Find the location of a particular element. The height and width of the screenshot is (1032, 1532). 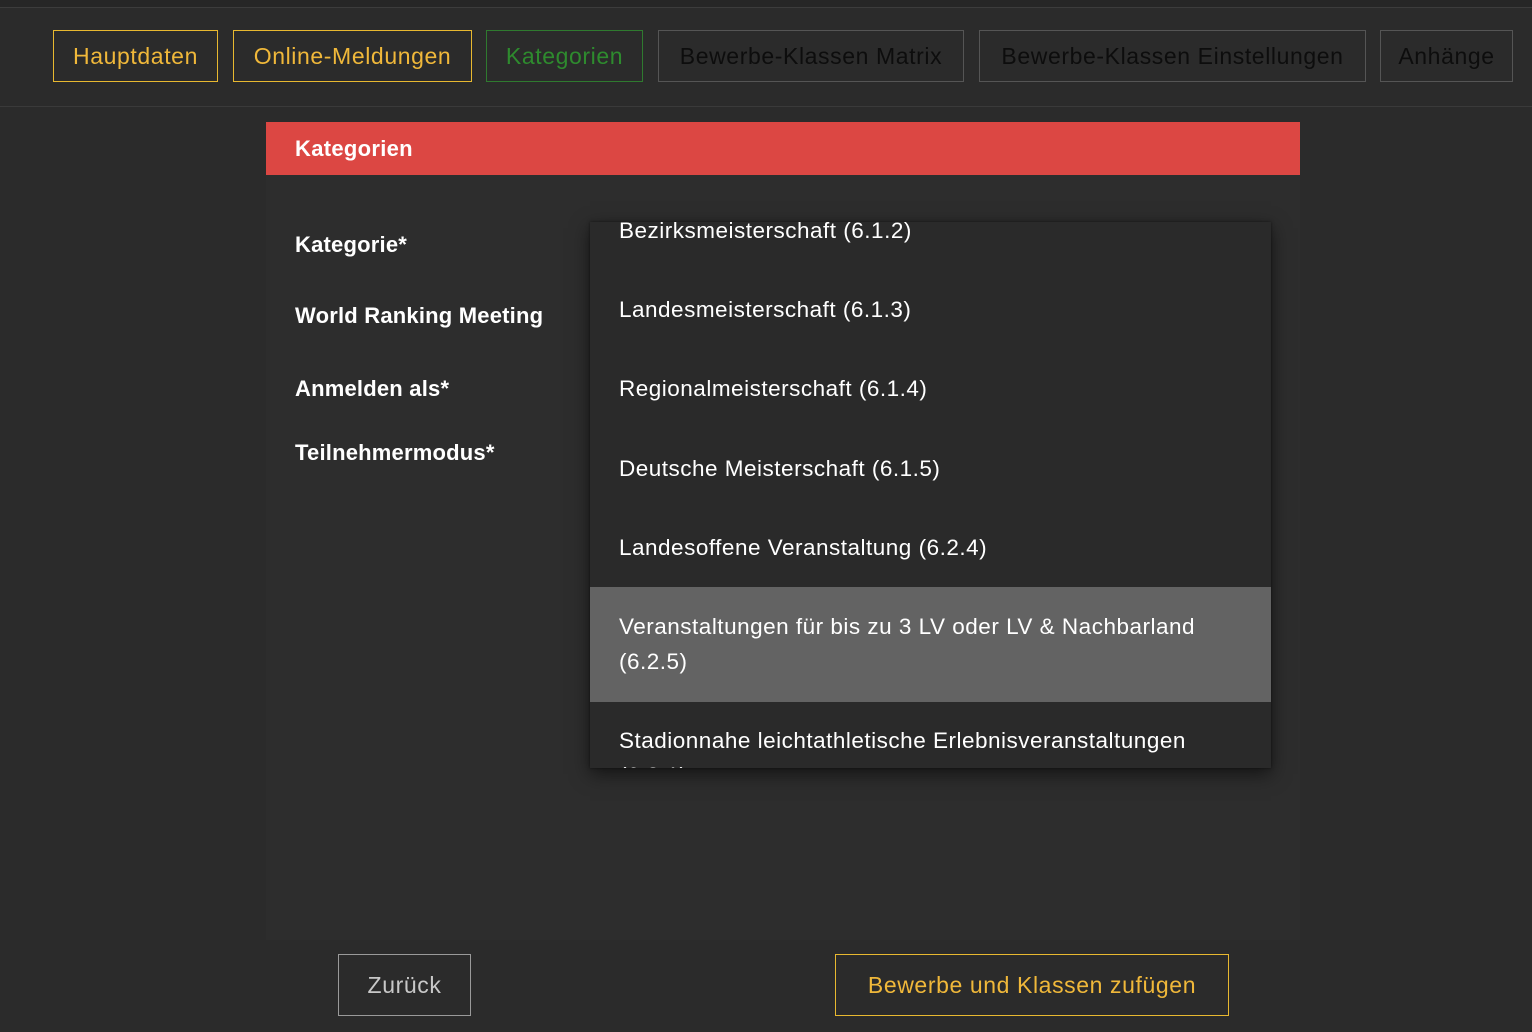

tab-hauptdaten: Hauptdaten is located at coordinates (135, 56).